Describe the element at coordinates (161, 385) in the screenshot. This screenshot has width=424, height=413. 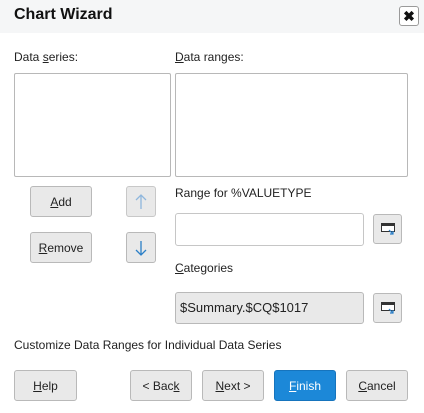
I see `back-button: < Bac k` at that location.